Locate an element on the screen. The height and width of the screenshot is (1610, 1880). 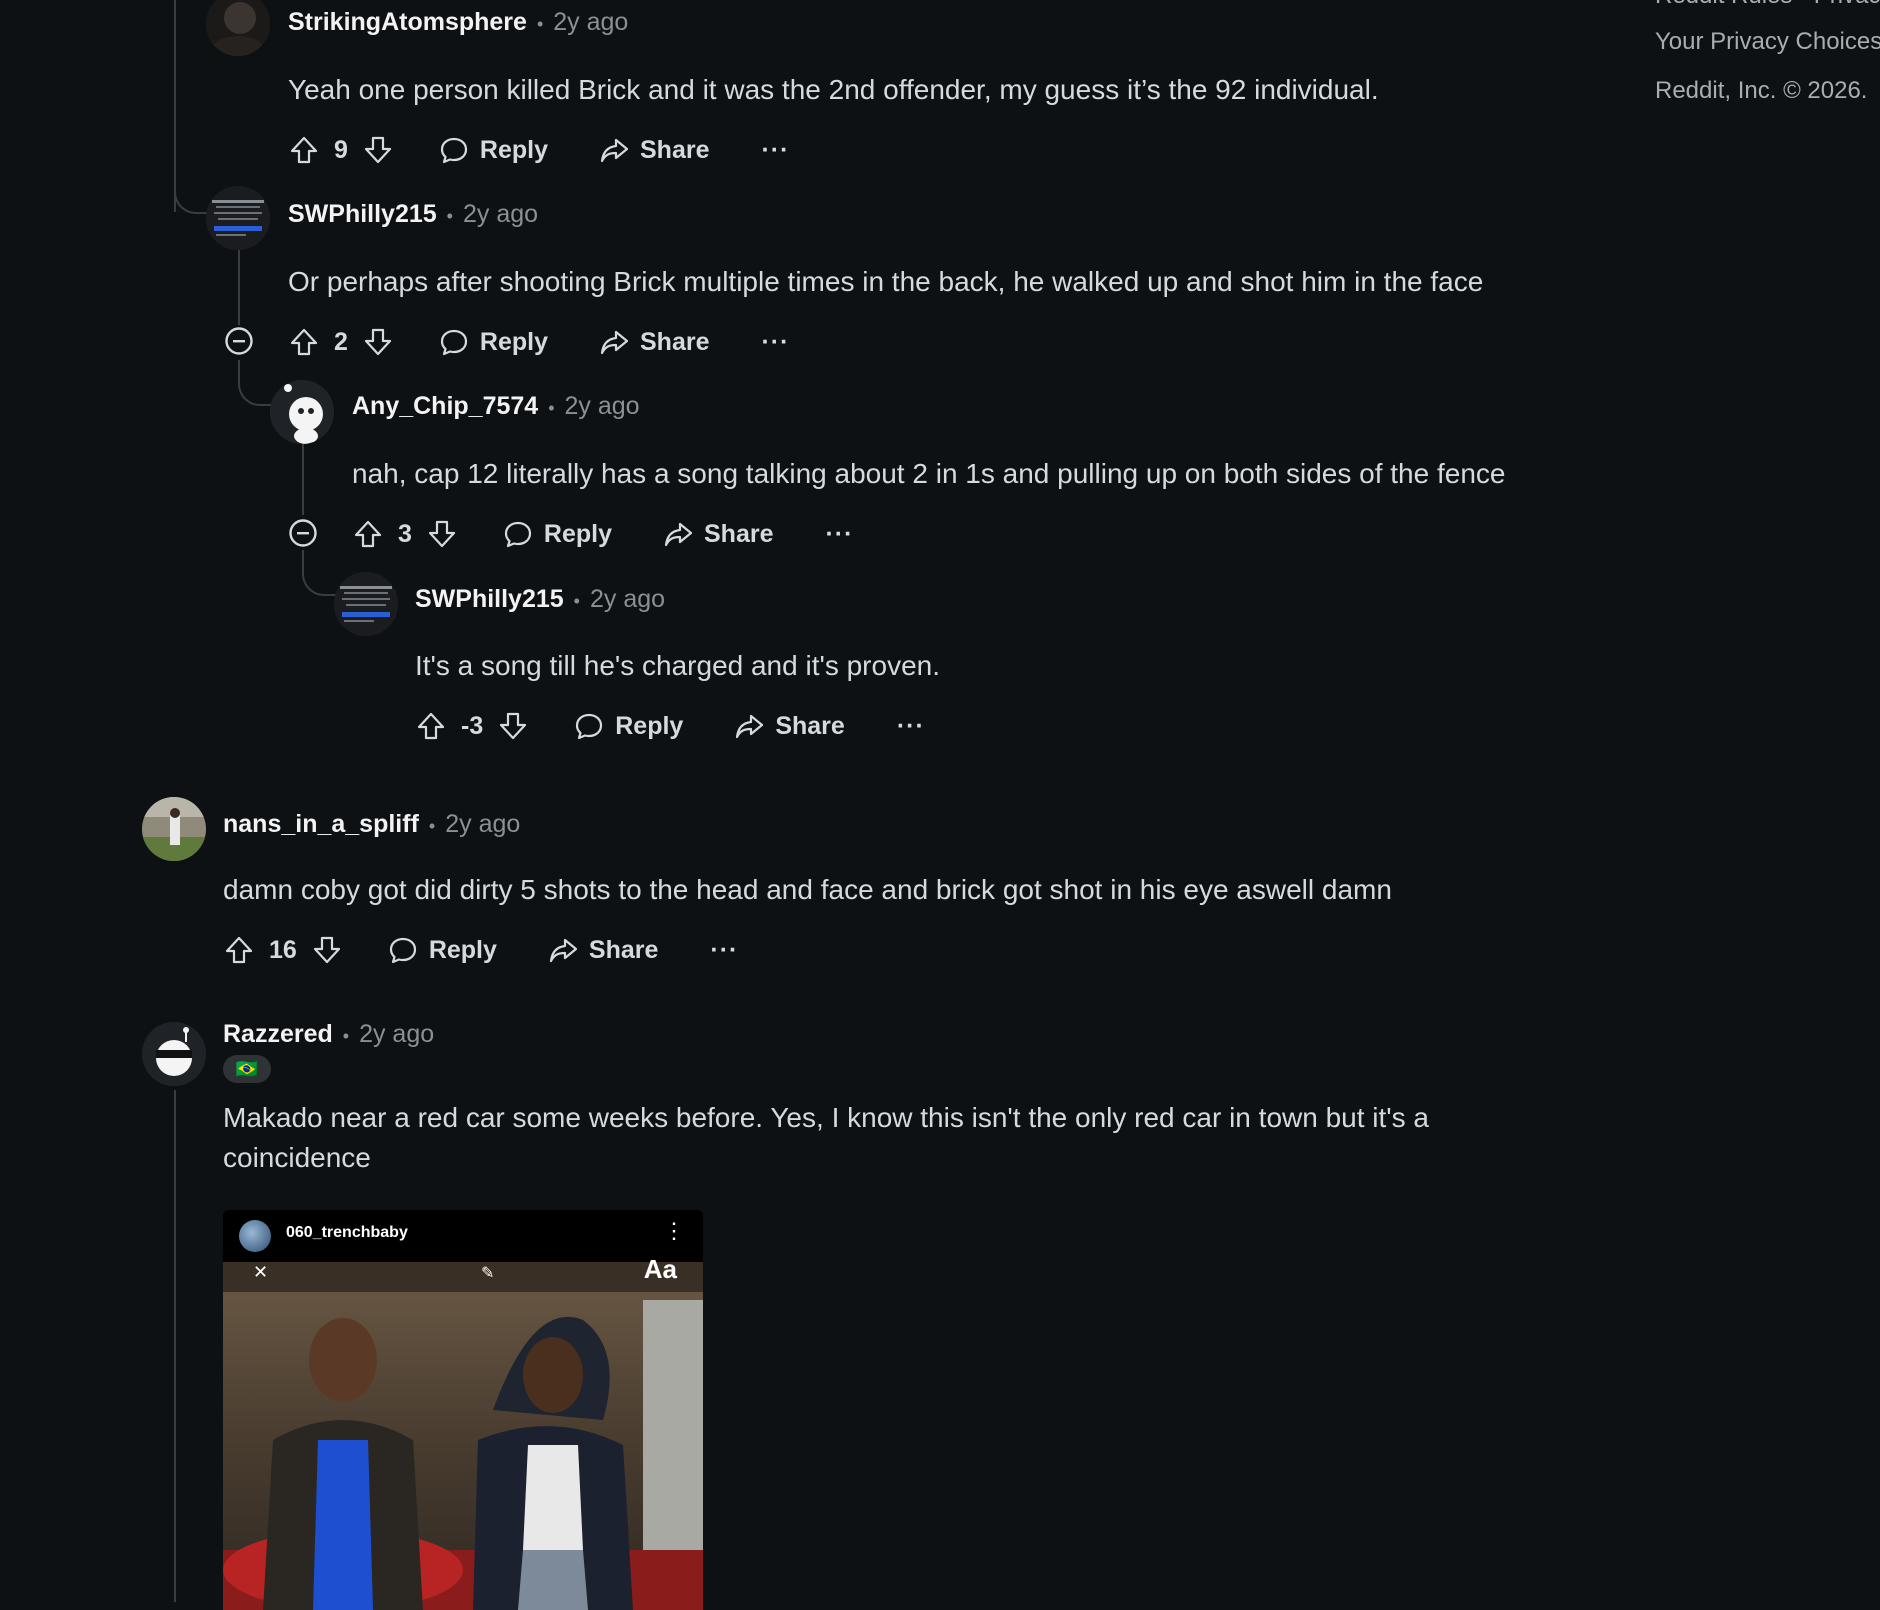
vote-count: -3 is located at coordinates (472, 725).